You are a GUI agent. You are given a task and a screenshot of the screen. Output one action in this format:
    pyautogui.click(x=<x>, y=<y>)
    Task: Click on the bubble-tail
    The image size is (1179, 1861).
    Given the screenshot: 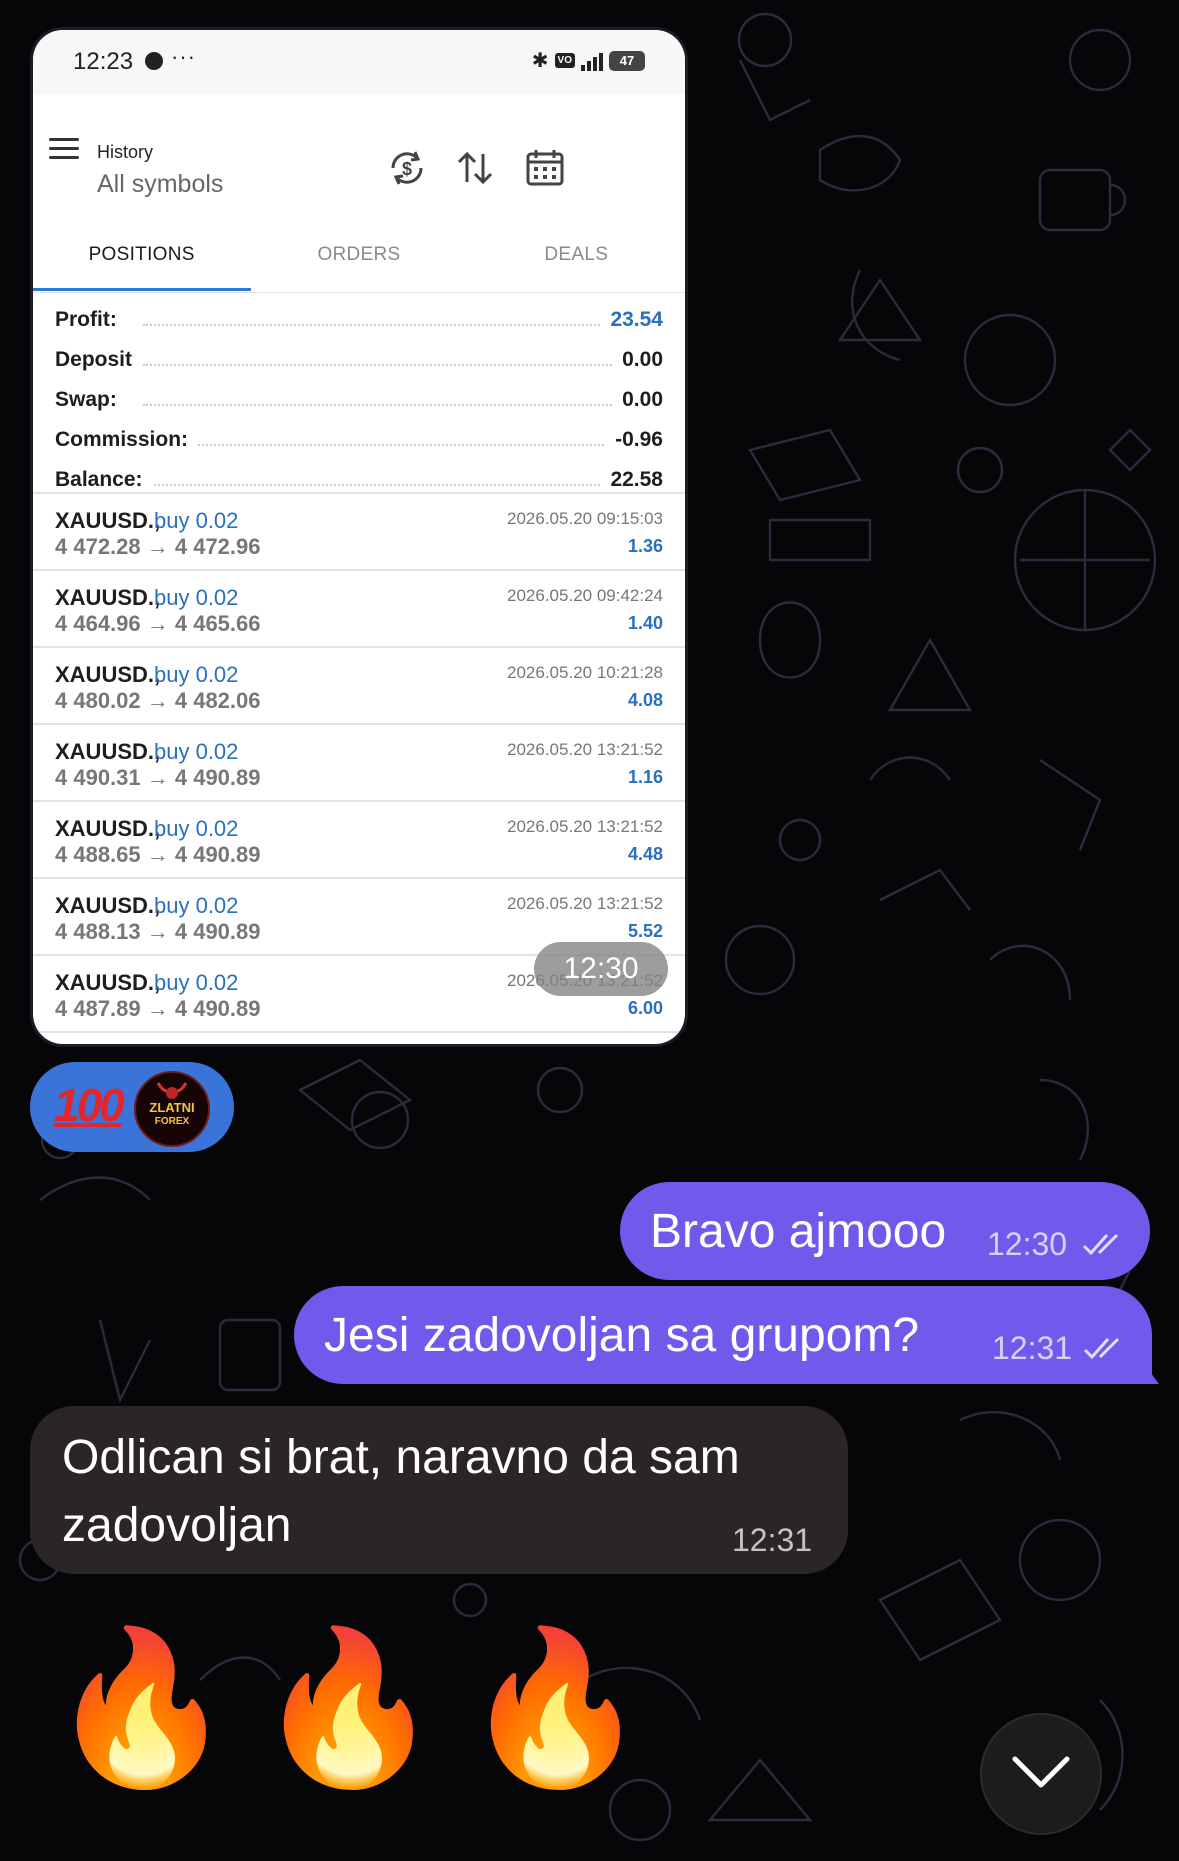 What is the action you would take?
    pyautogui.click(x=1152, y=1374)
    